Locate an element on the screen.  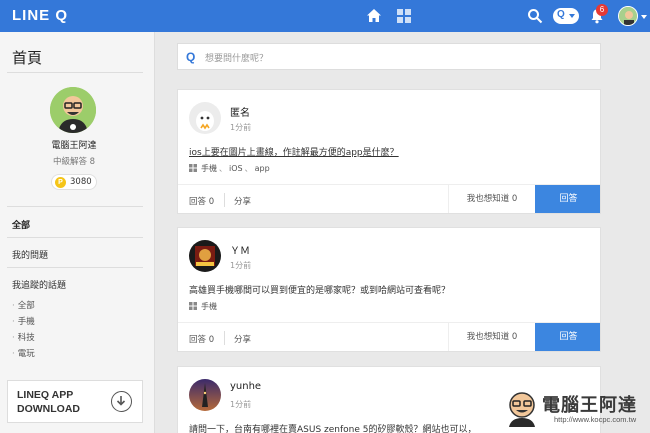
search-input: Q 想要問什麼呢？ is located at coordinates (389, 56).